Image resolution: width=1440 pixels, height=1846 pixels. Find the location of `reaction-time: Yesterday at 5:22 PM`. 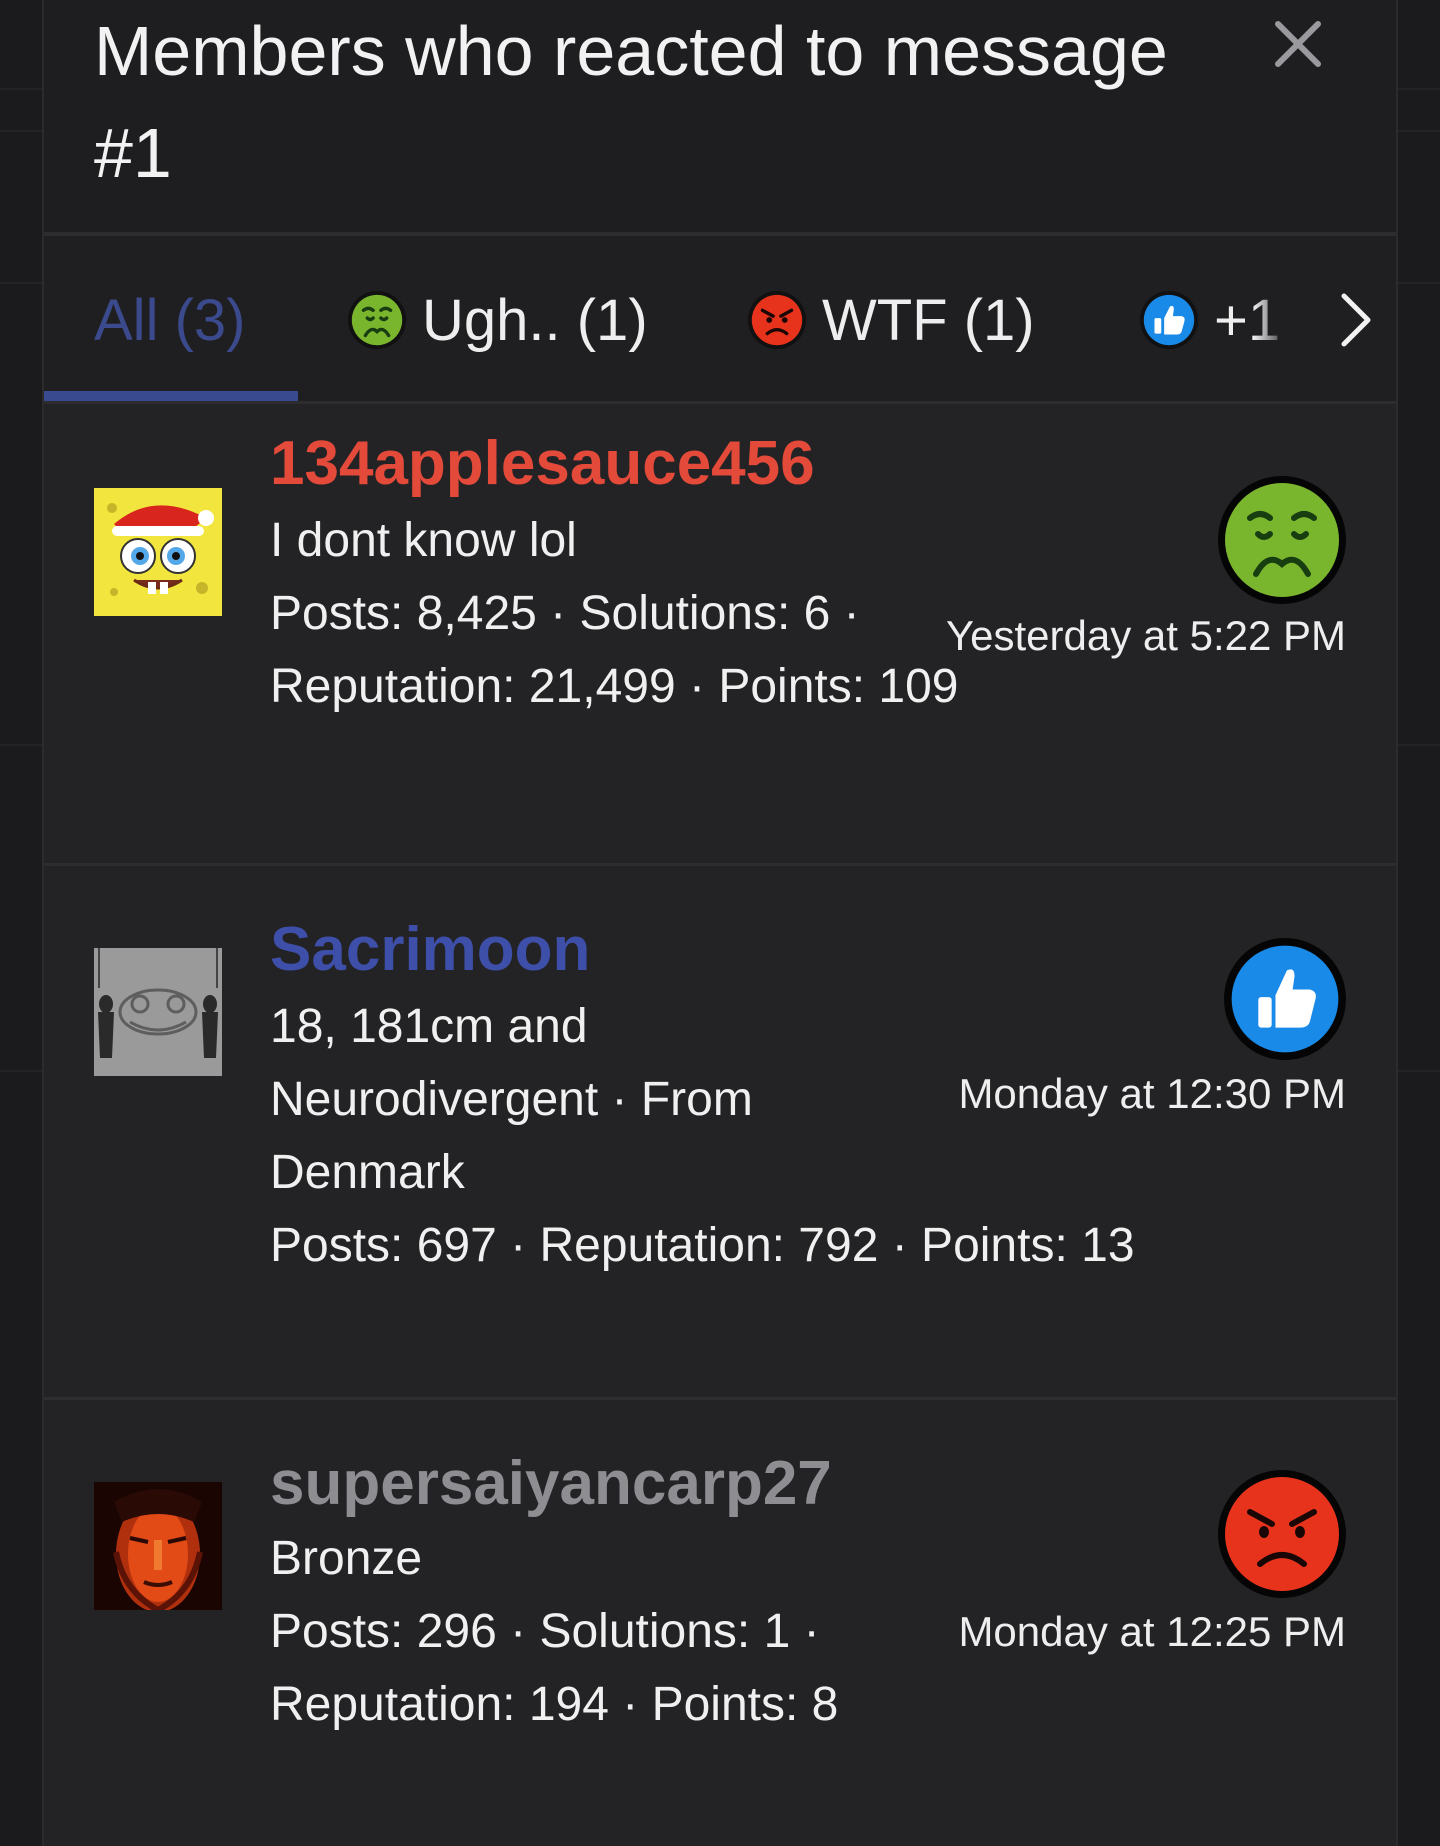

reaction-time: Yesterday at 5:22 PM is located at coordinates (1146, 636).